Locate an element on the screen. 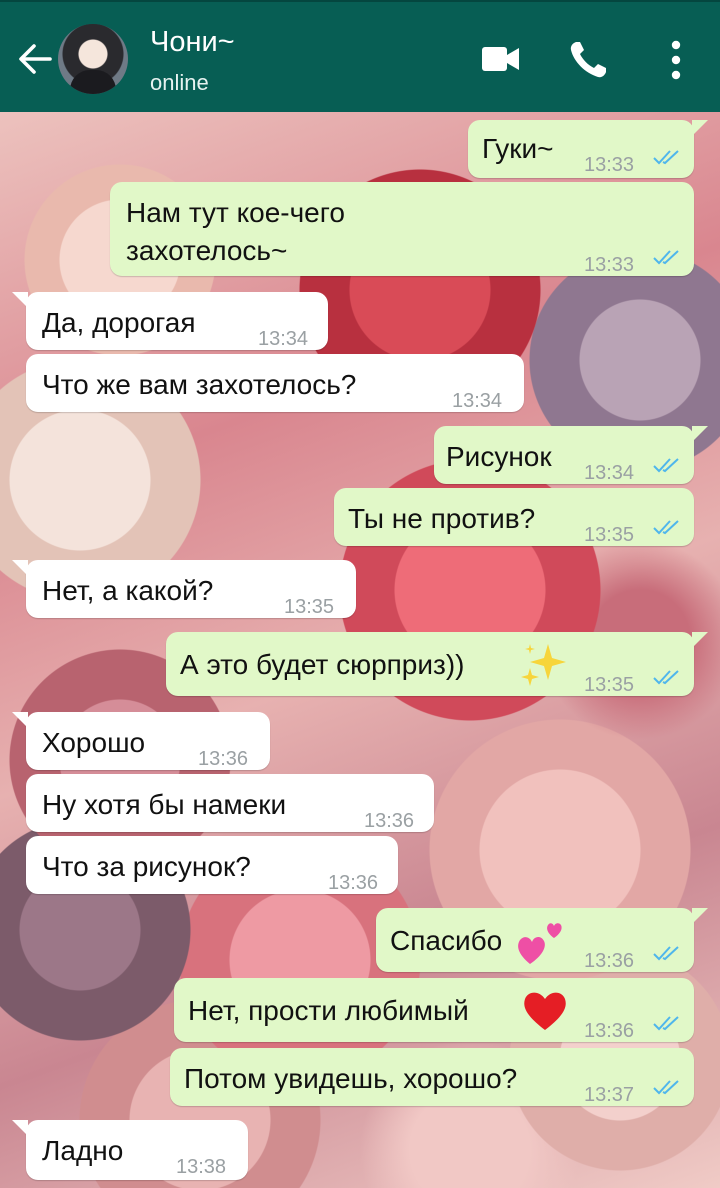 The image size is (720, 1188). incoming-message: Ну хотя бы намеки 13:36 is located at coordinates (230, 803).